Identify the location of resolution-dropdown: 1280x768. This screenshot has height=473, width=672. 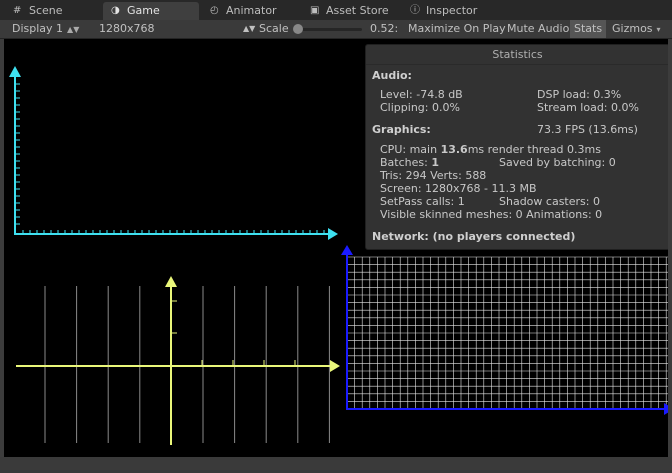
(127, 29).